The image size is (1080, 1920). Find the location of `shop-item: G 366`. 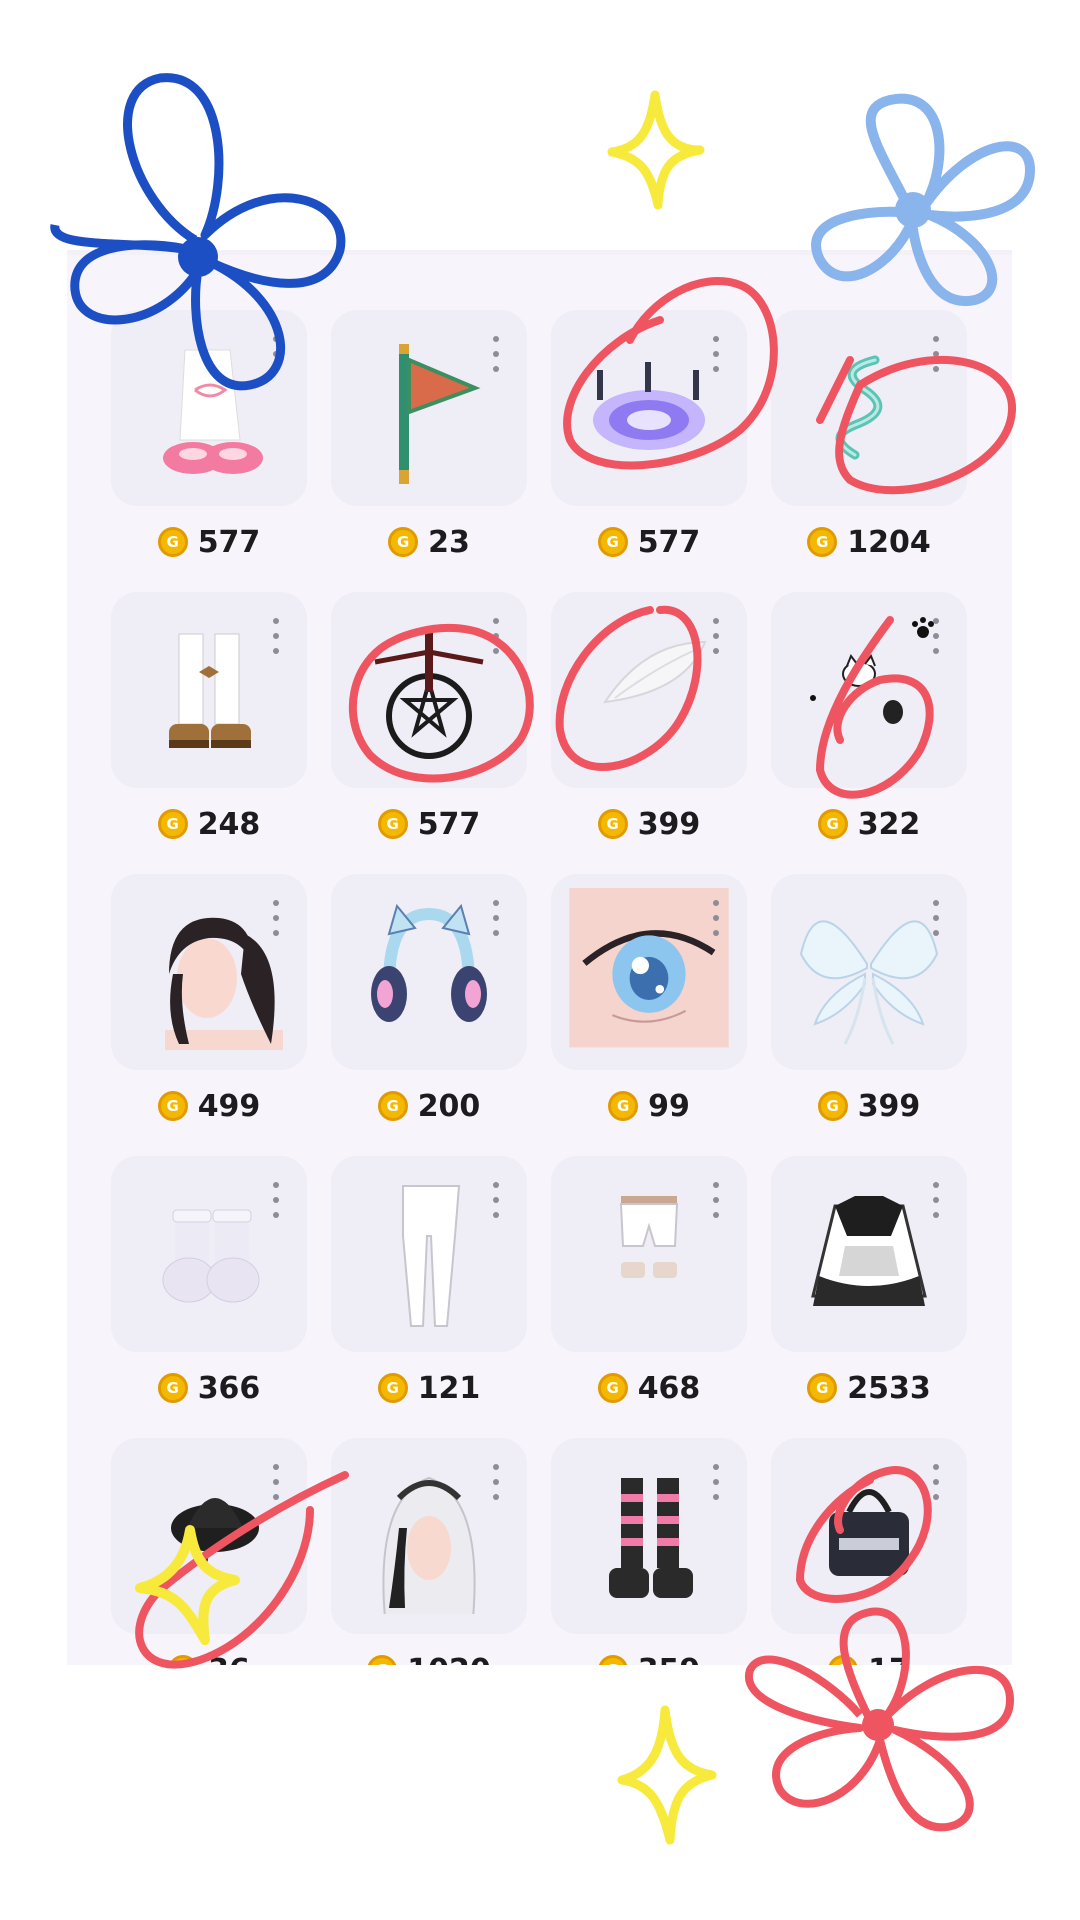

shop-item: G 366 is located at coordinates (209, 1297).